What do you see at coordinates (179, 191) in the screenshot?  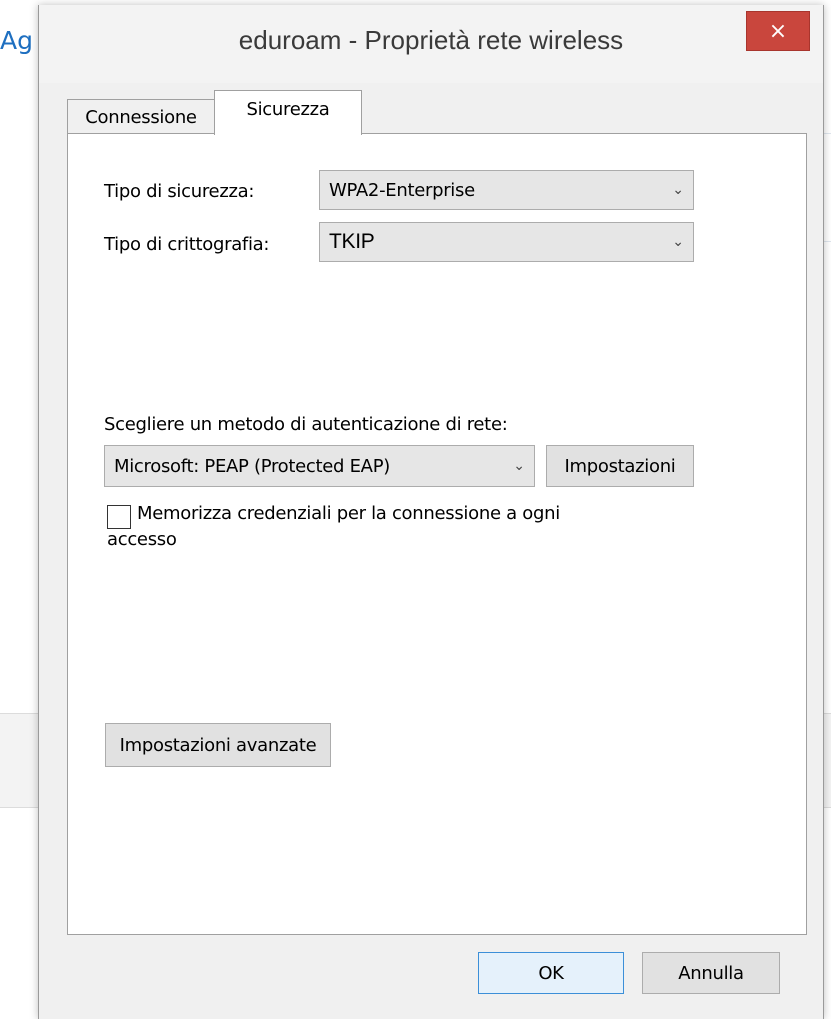 I see `security-type-label: Tipo di sicurezza:` at bounding box center [179, 191].